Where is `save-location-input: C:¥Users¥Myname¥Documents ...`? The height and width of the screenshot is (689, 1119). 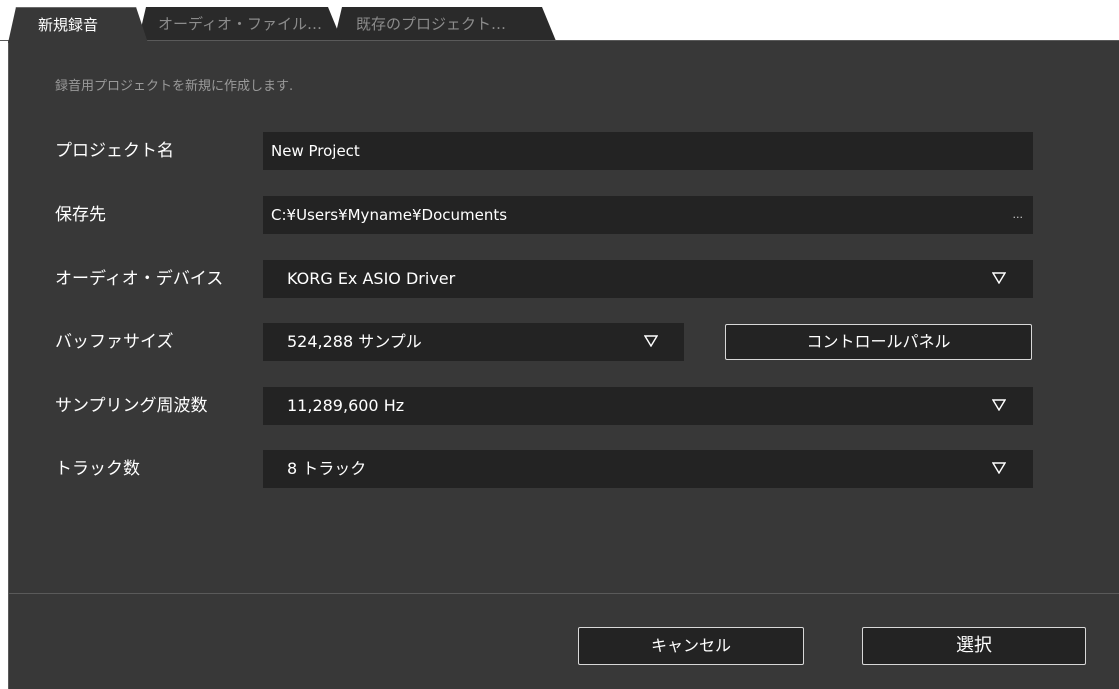
save-location-input: C:¥Users¥Myname¥Documents ... is located at coordinates (648, 215).